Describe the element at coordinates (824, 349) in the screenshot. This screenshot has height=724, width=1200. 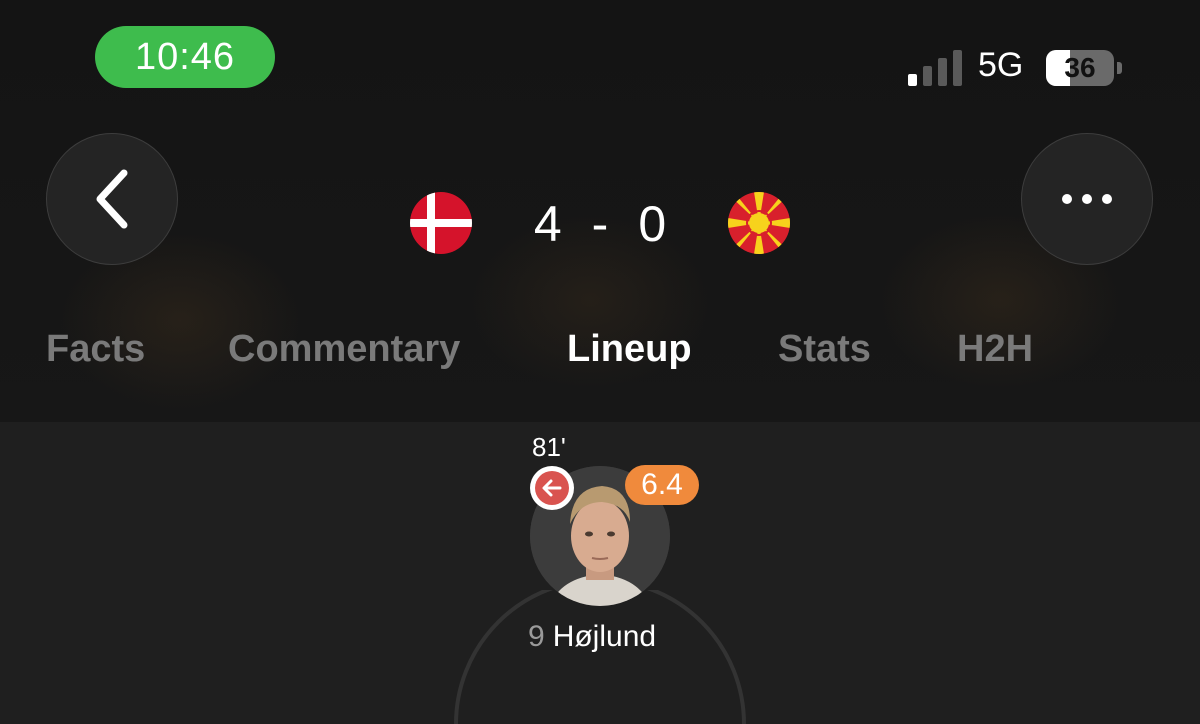
I see `tab-stats: Stats` at that location.